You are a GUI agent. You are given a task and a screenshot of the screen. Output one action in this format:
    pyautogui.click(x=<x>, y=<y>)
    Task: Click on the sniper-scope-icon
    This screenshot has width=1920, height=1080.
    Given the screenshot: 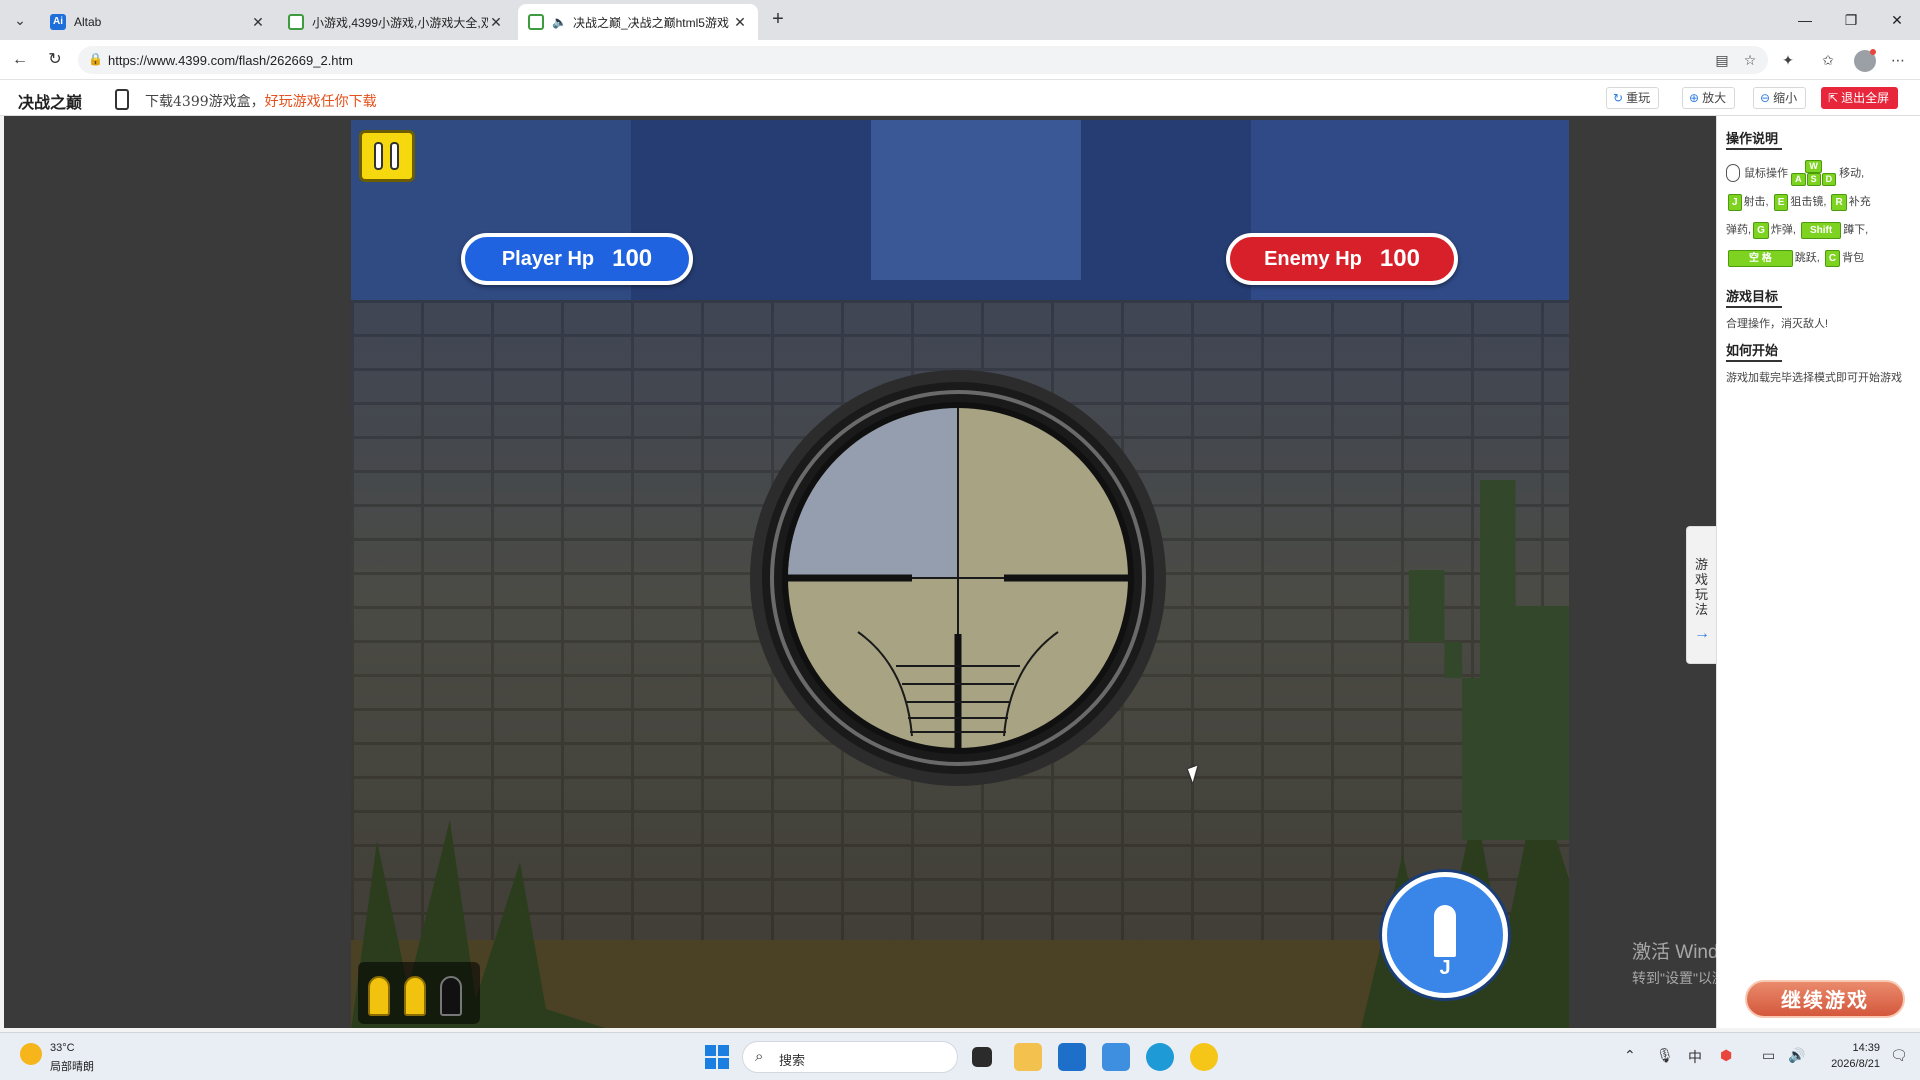 What is the action you would take?
    pyautogui.click(x=958, y=578)
    